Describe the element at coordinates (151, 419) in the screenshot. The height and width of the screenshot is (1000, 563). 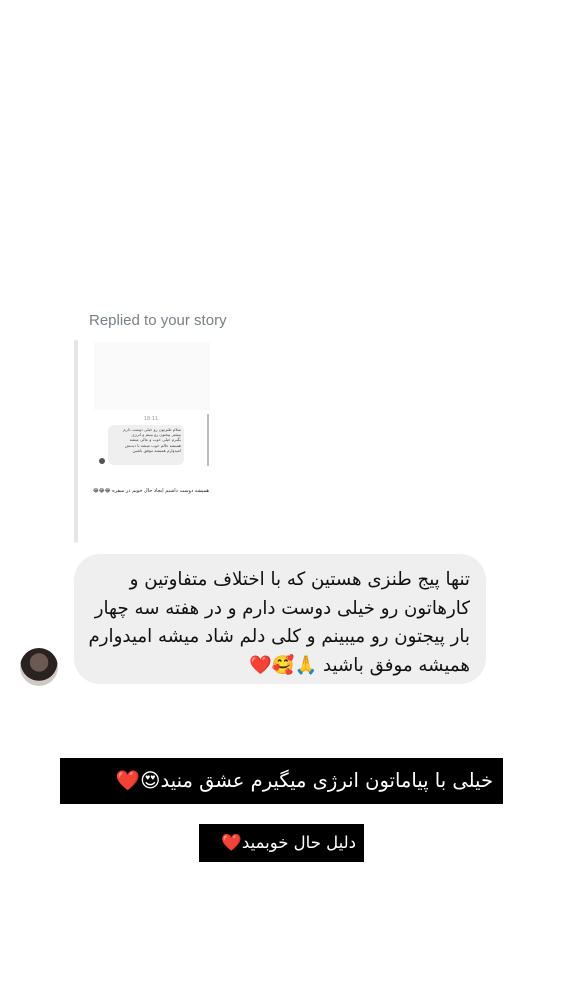
I see `story-thumbnail-time: 18:11` at that location.